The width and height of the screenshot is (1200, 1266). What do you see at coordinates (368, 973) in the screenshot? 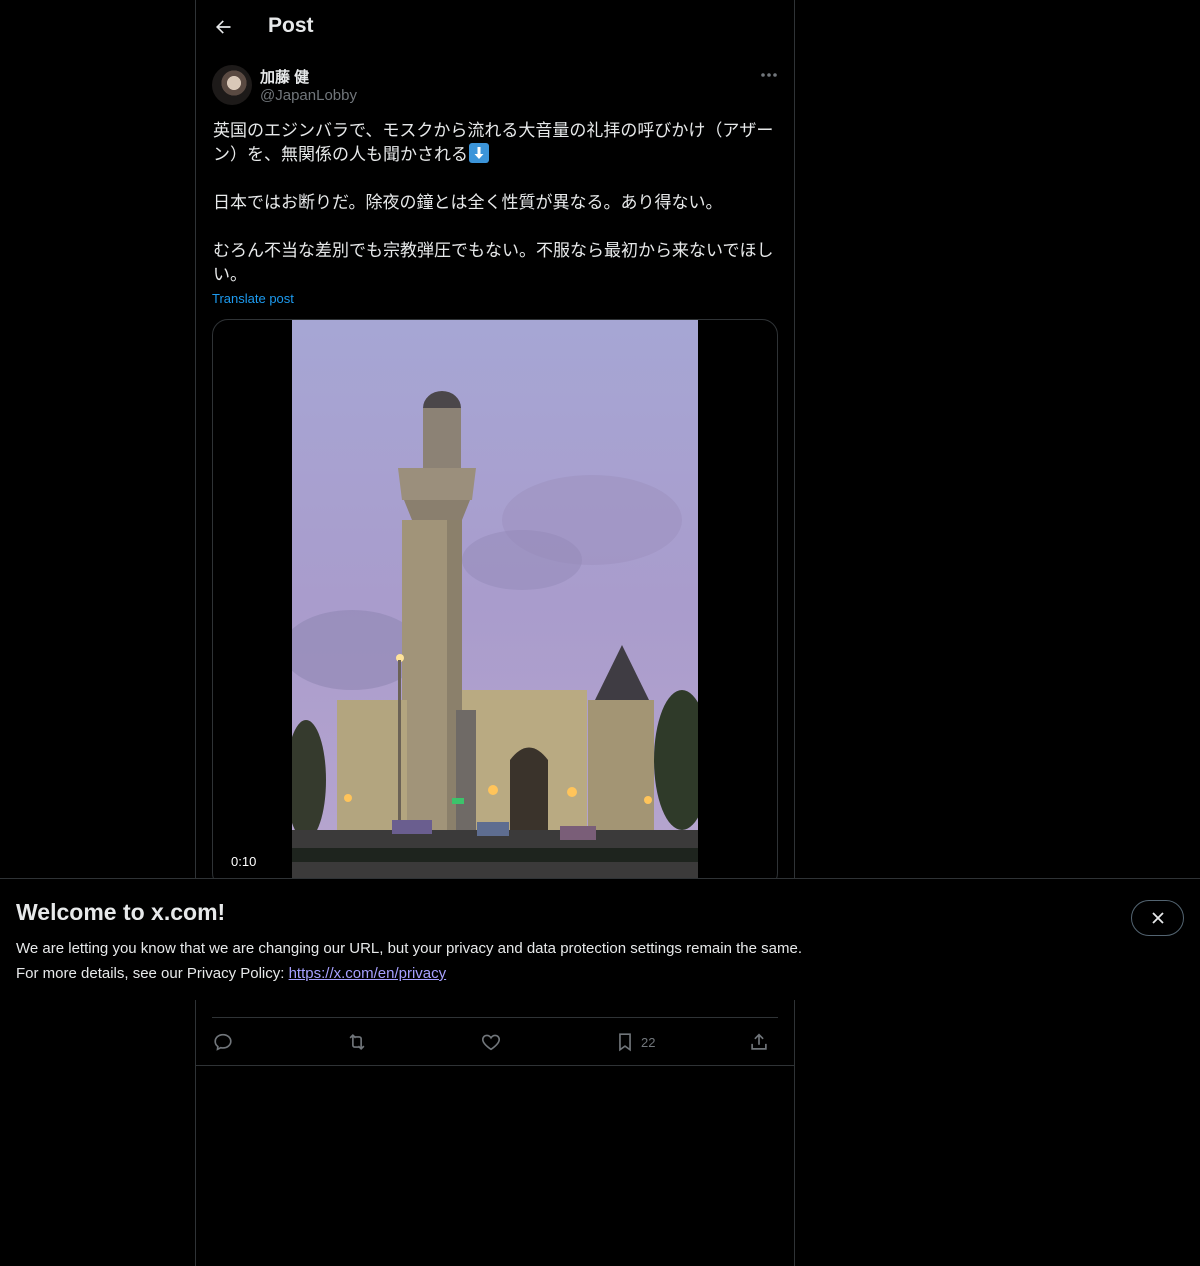
I see `privacy-policy-link: https://x.com/en/privacy` at bounding box center [368, 973].